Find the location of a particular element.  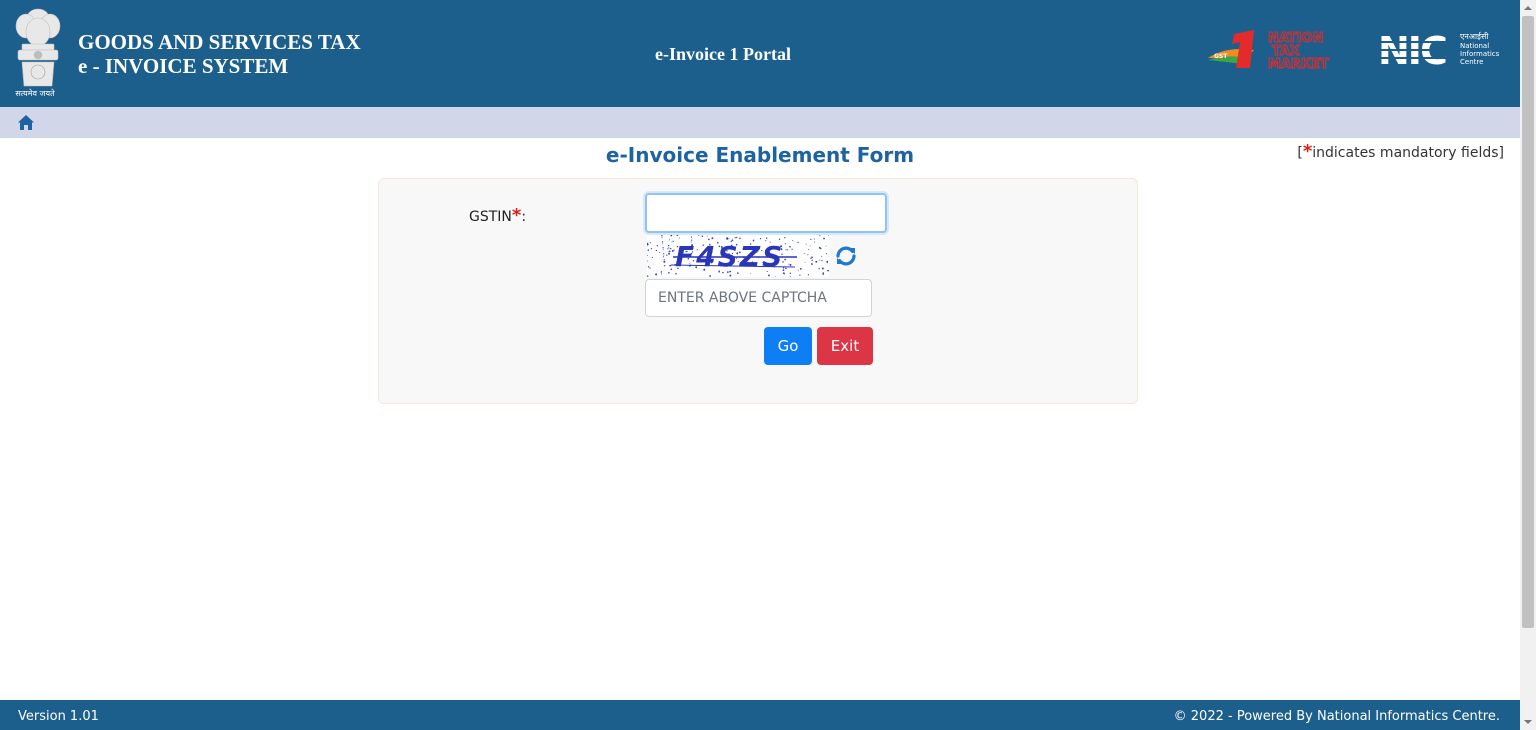

scrollbar-thumb is located at coordinates (1528, 322).